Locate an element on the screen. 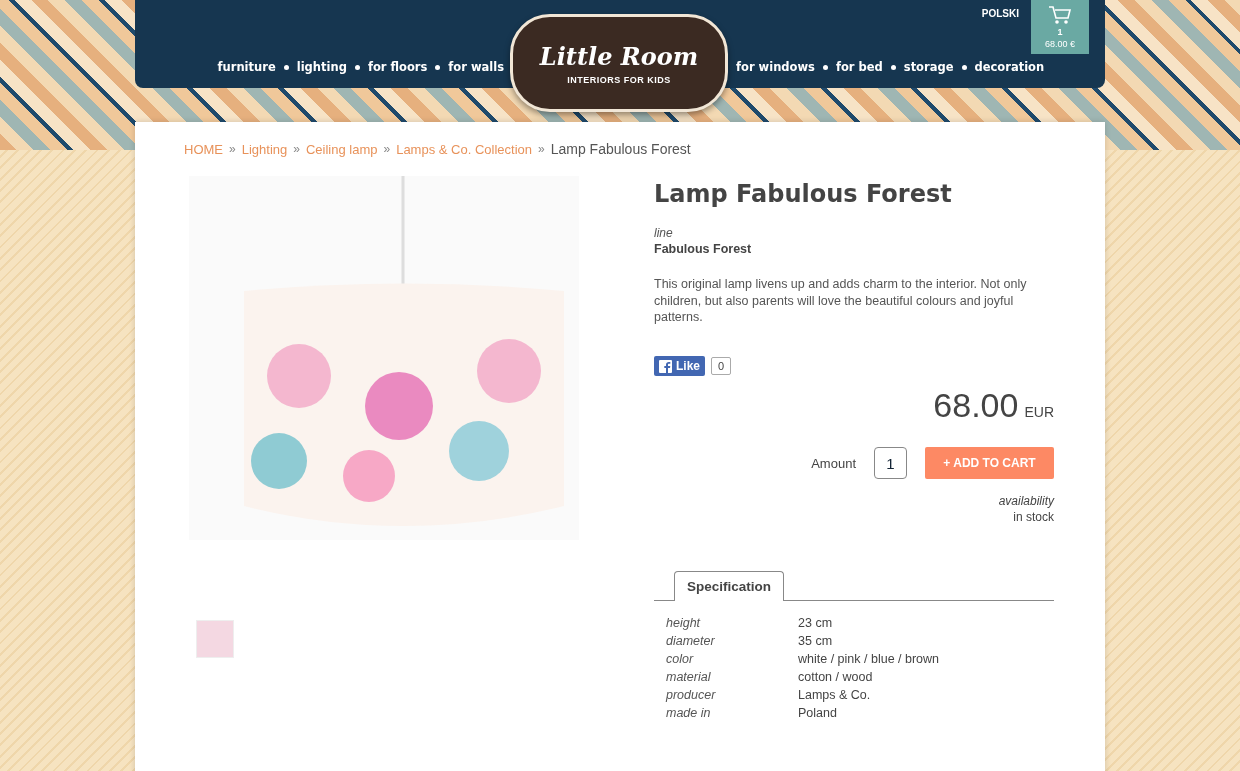 Image resolution: width=1240 pixels, height=771 pixels. spec-name: color is located at coordinates (680, 659).